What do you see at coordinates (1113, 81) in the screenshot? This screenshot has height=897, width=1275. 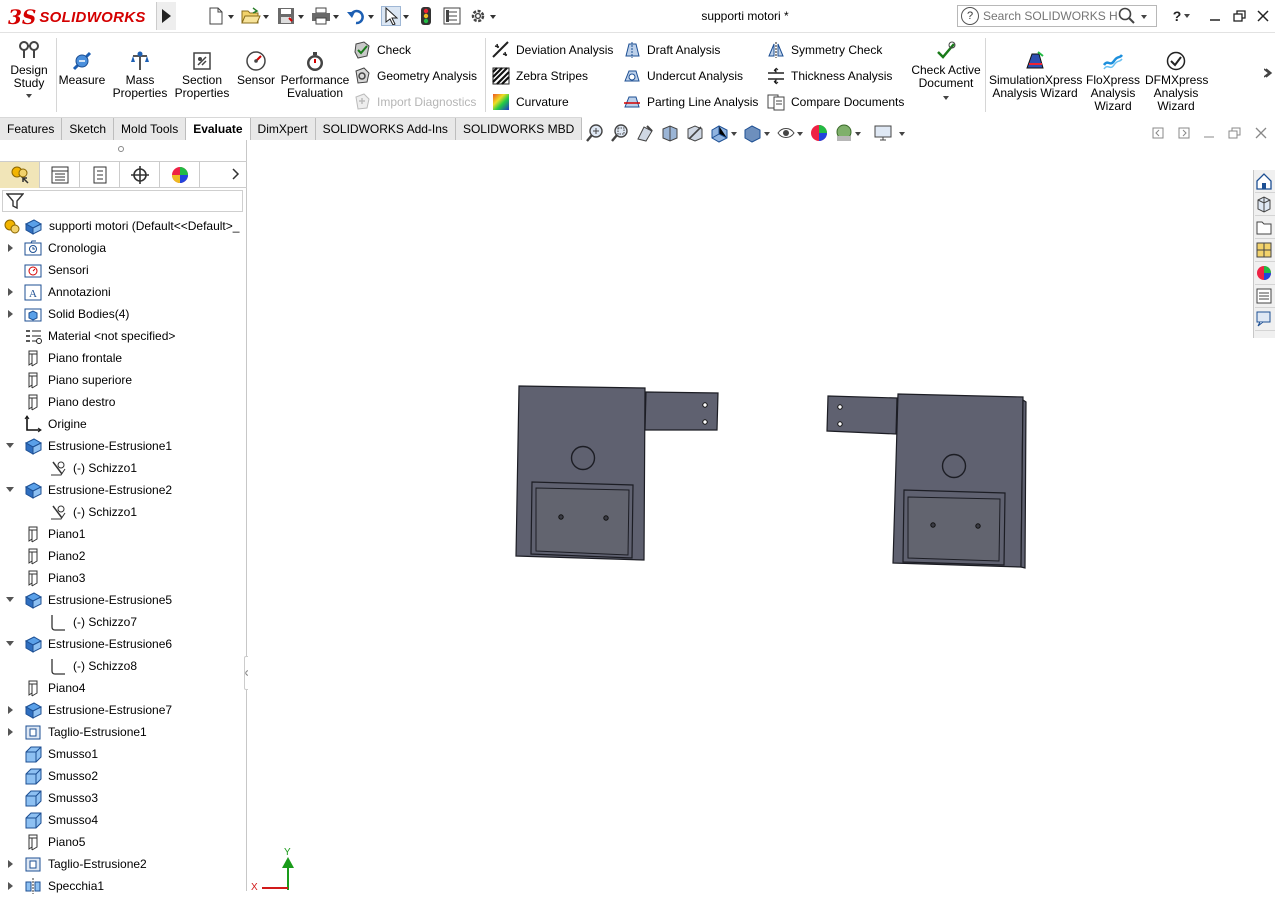 I see `floxpress-button: FloXpress Analysis Wizard` at bounding box center [1113, 81].